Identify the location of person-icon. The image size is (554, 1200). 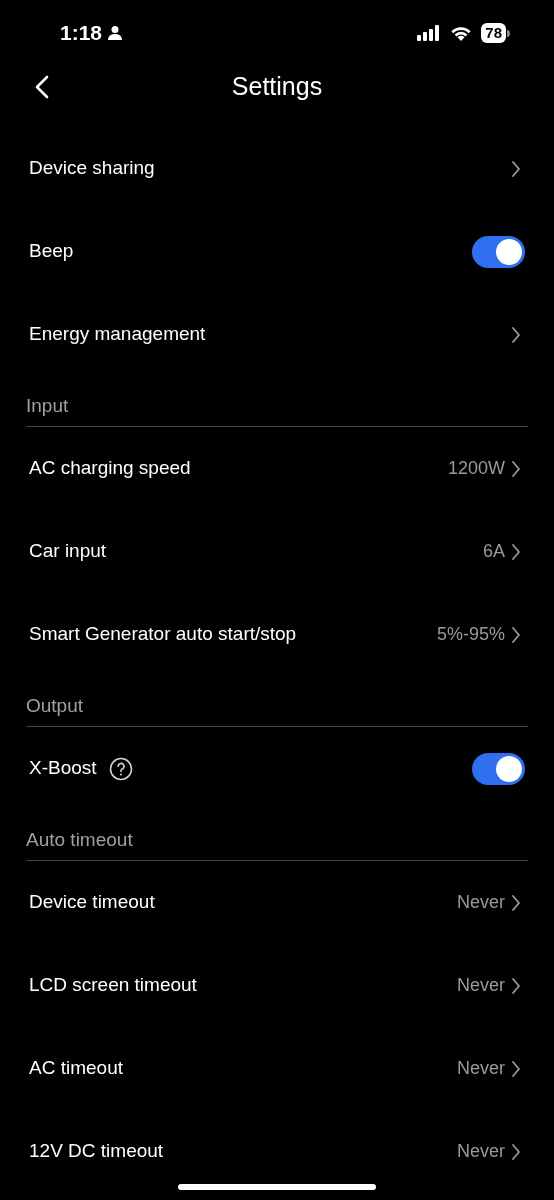
(115, 33).